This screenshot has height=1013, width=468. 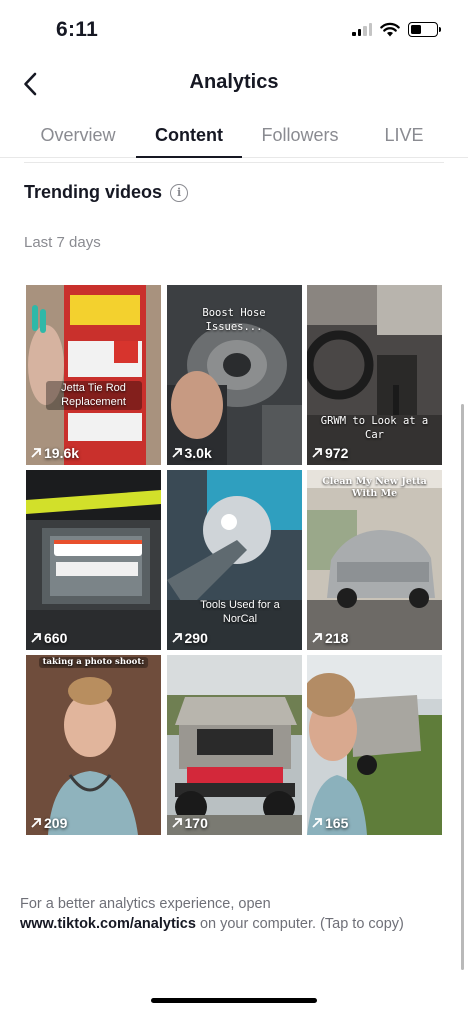 I want to click on view-count-value: 3.0k, so click(x=198, y=453).